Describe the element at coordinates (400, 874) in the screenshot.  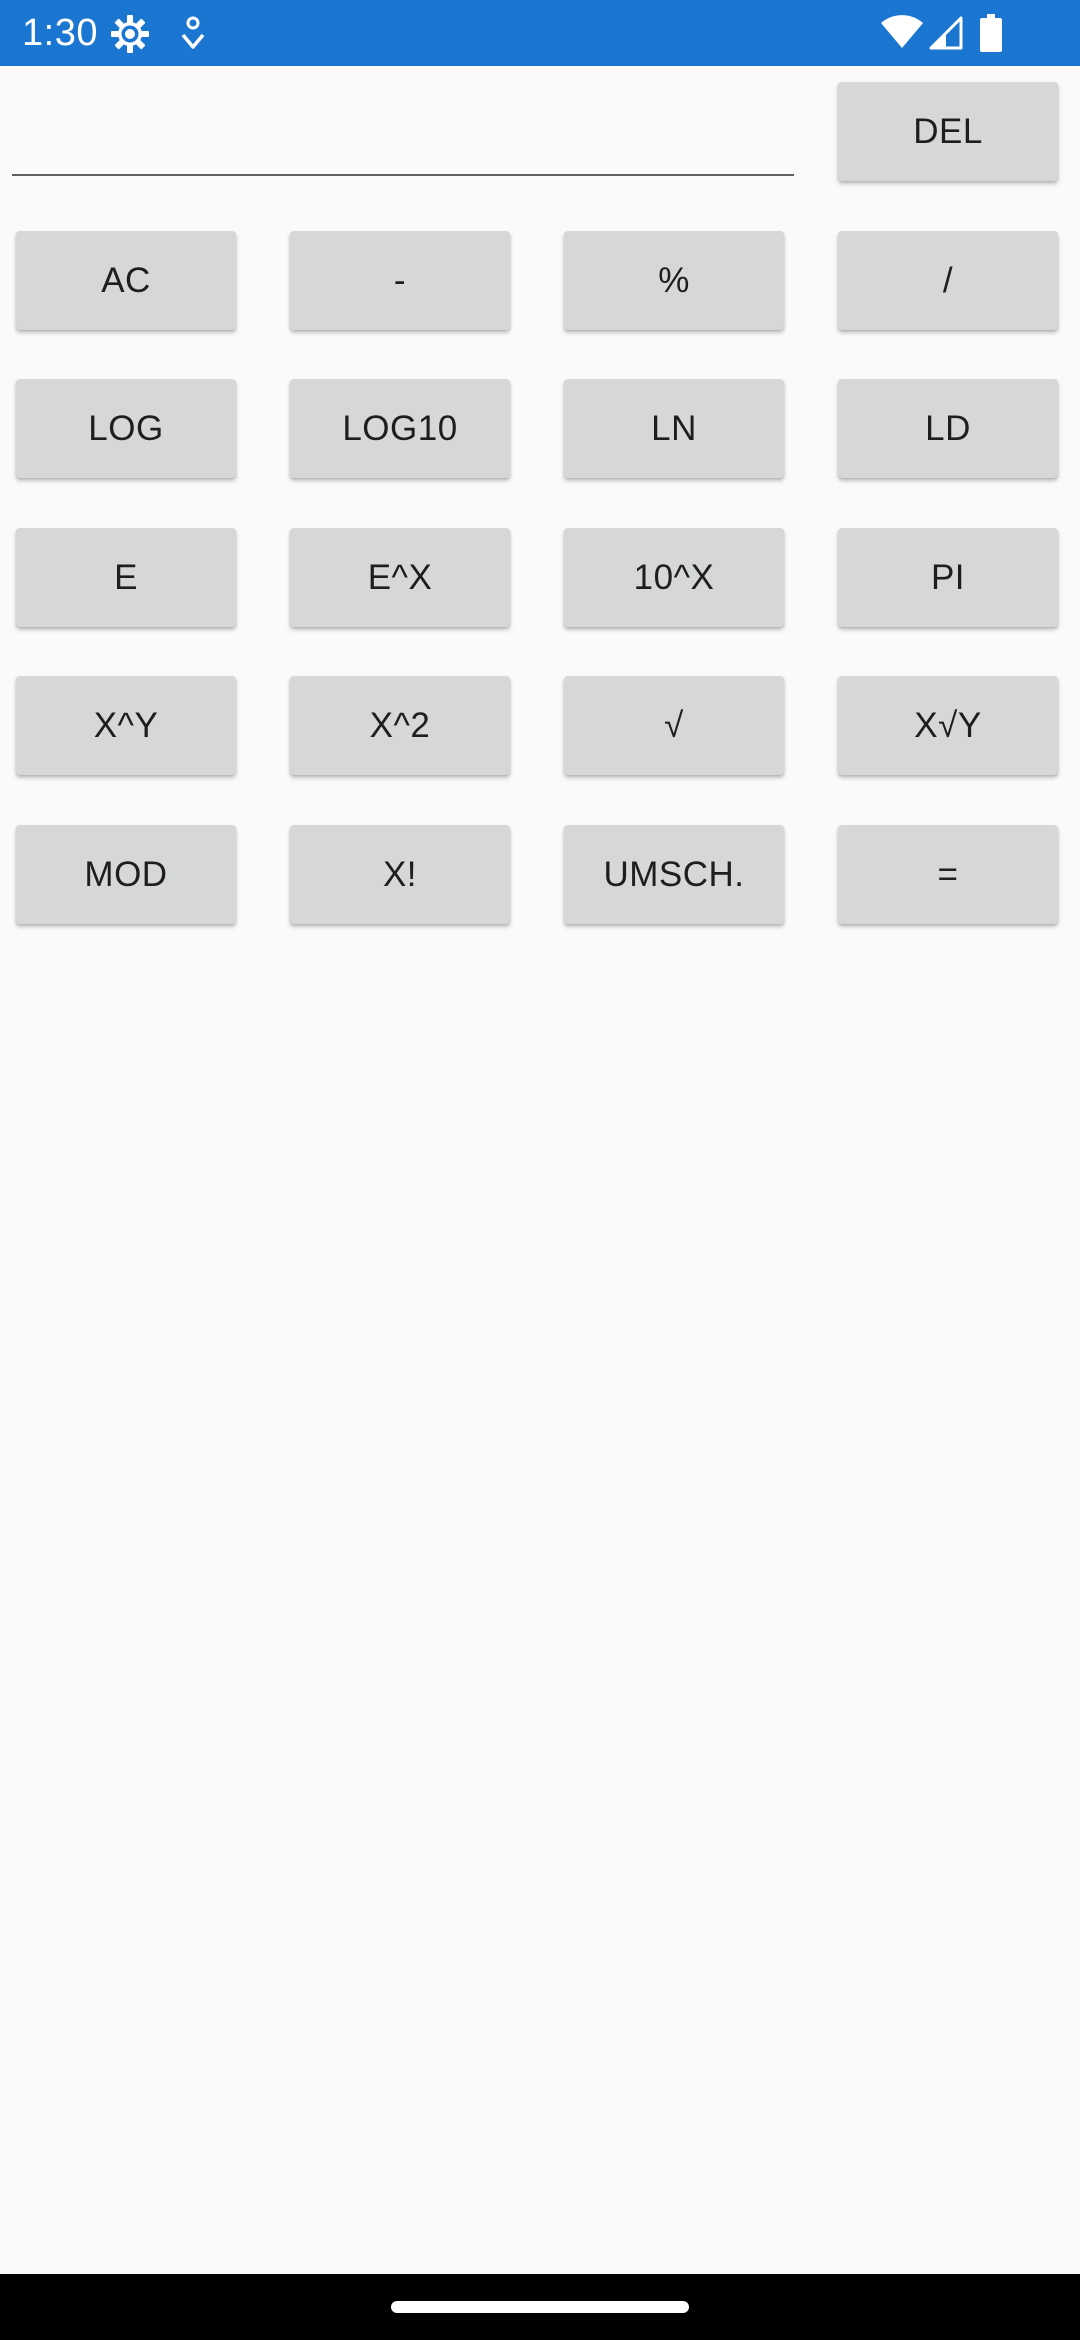
I see `factorial-button: X!` at that location.